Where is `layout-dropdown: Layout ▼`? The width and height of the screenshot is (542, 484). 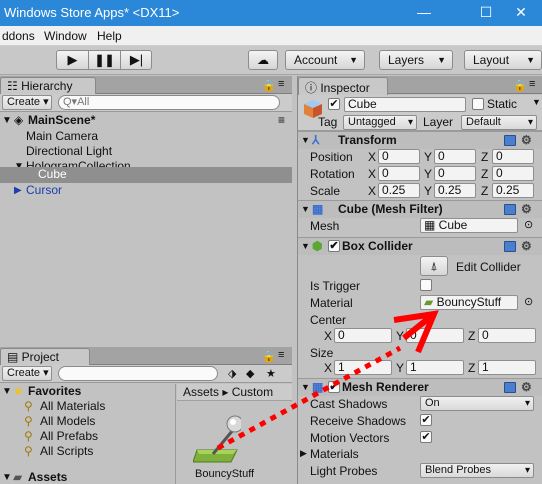
layout-dropdown: Layout ▼ is located at coordinates (503, 60).